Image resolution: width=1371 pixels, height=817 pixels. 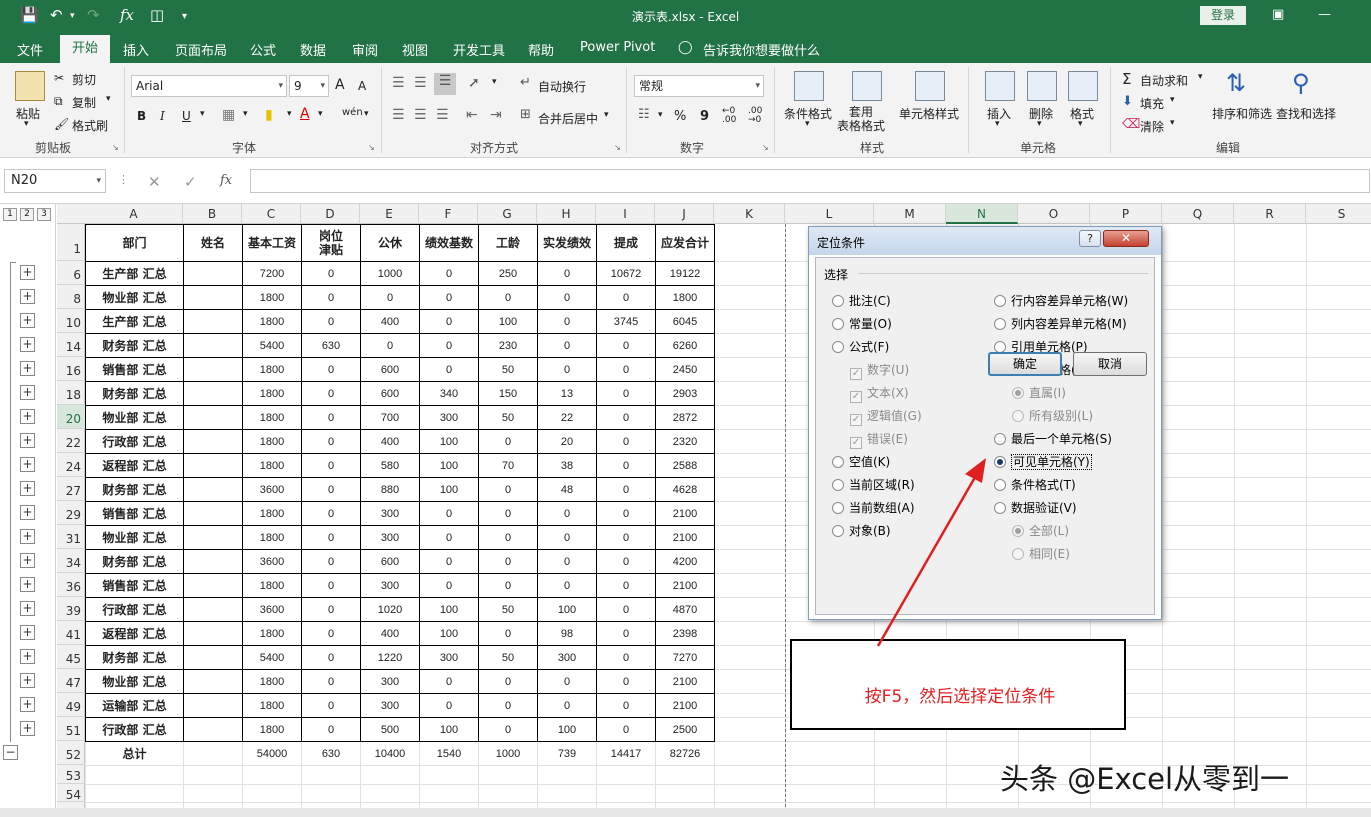 I want to click on column-header-g: G, so click(x=507, y=214).